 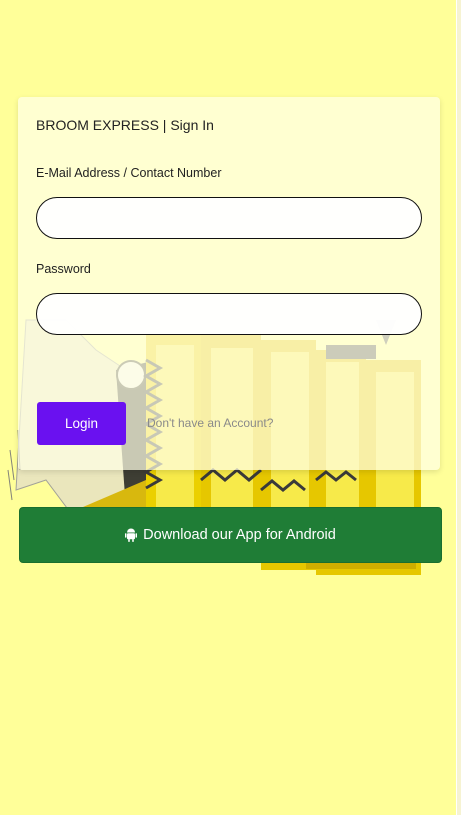 I want to click on signup-link: Don't have an Account?, so click(x=210, y=423).